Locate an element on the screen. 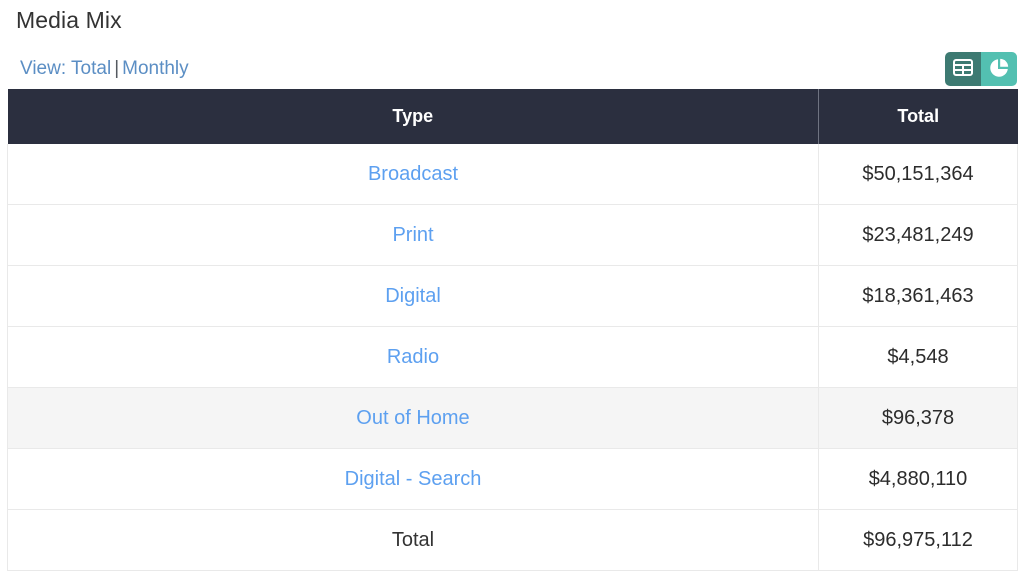 This screenshot has width=1024, height=579. column-header-total: Total is located at coordinates (918, 116).